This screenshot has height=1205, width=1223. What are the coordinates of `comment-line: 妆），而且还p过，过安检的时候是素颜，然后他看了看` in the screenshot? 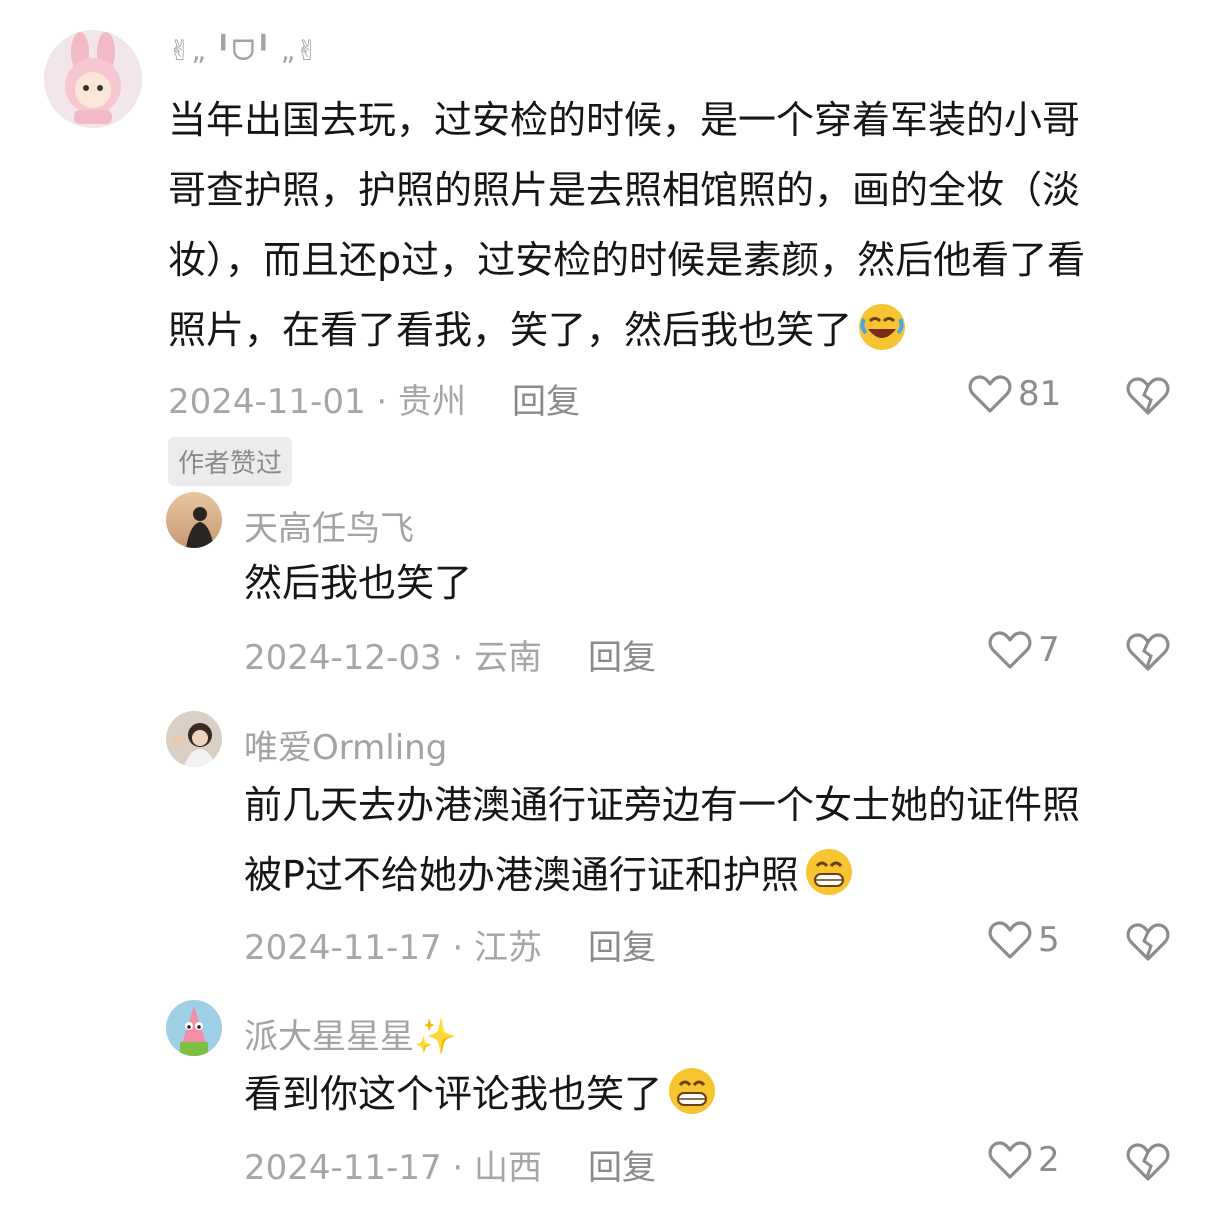 It's located at (627, 260).